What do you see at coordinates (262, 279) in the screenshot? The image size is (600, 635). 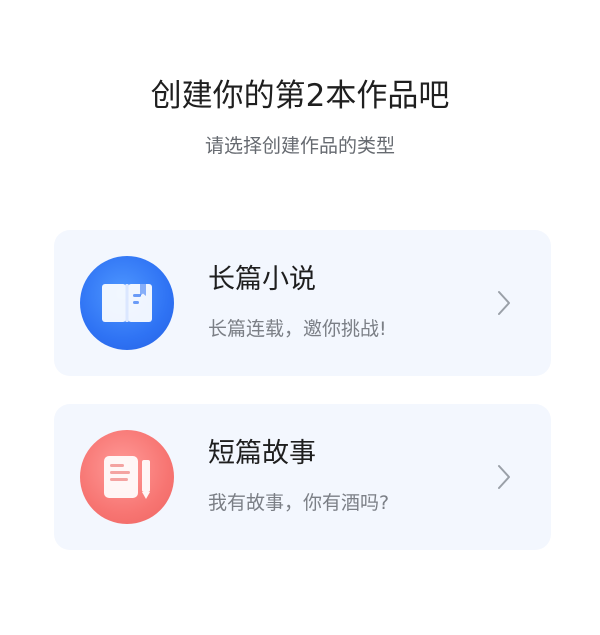 I see `option-title: 长篇小说` at bounding box center [262, 279].